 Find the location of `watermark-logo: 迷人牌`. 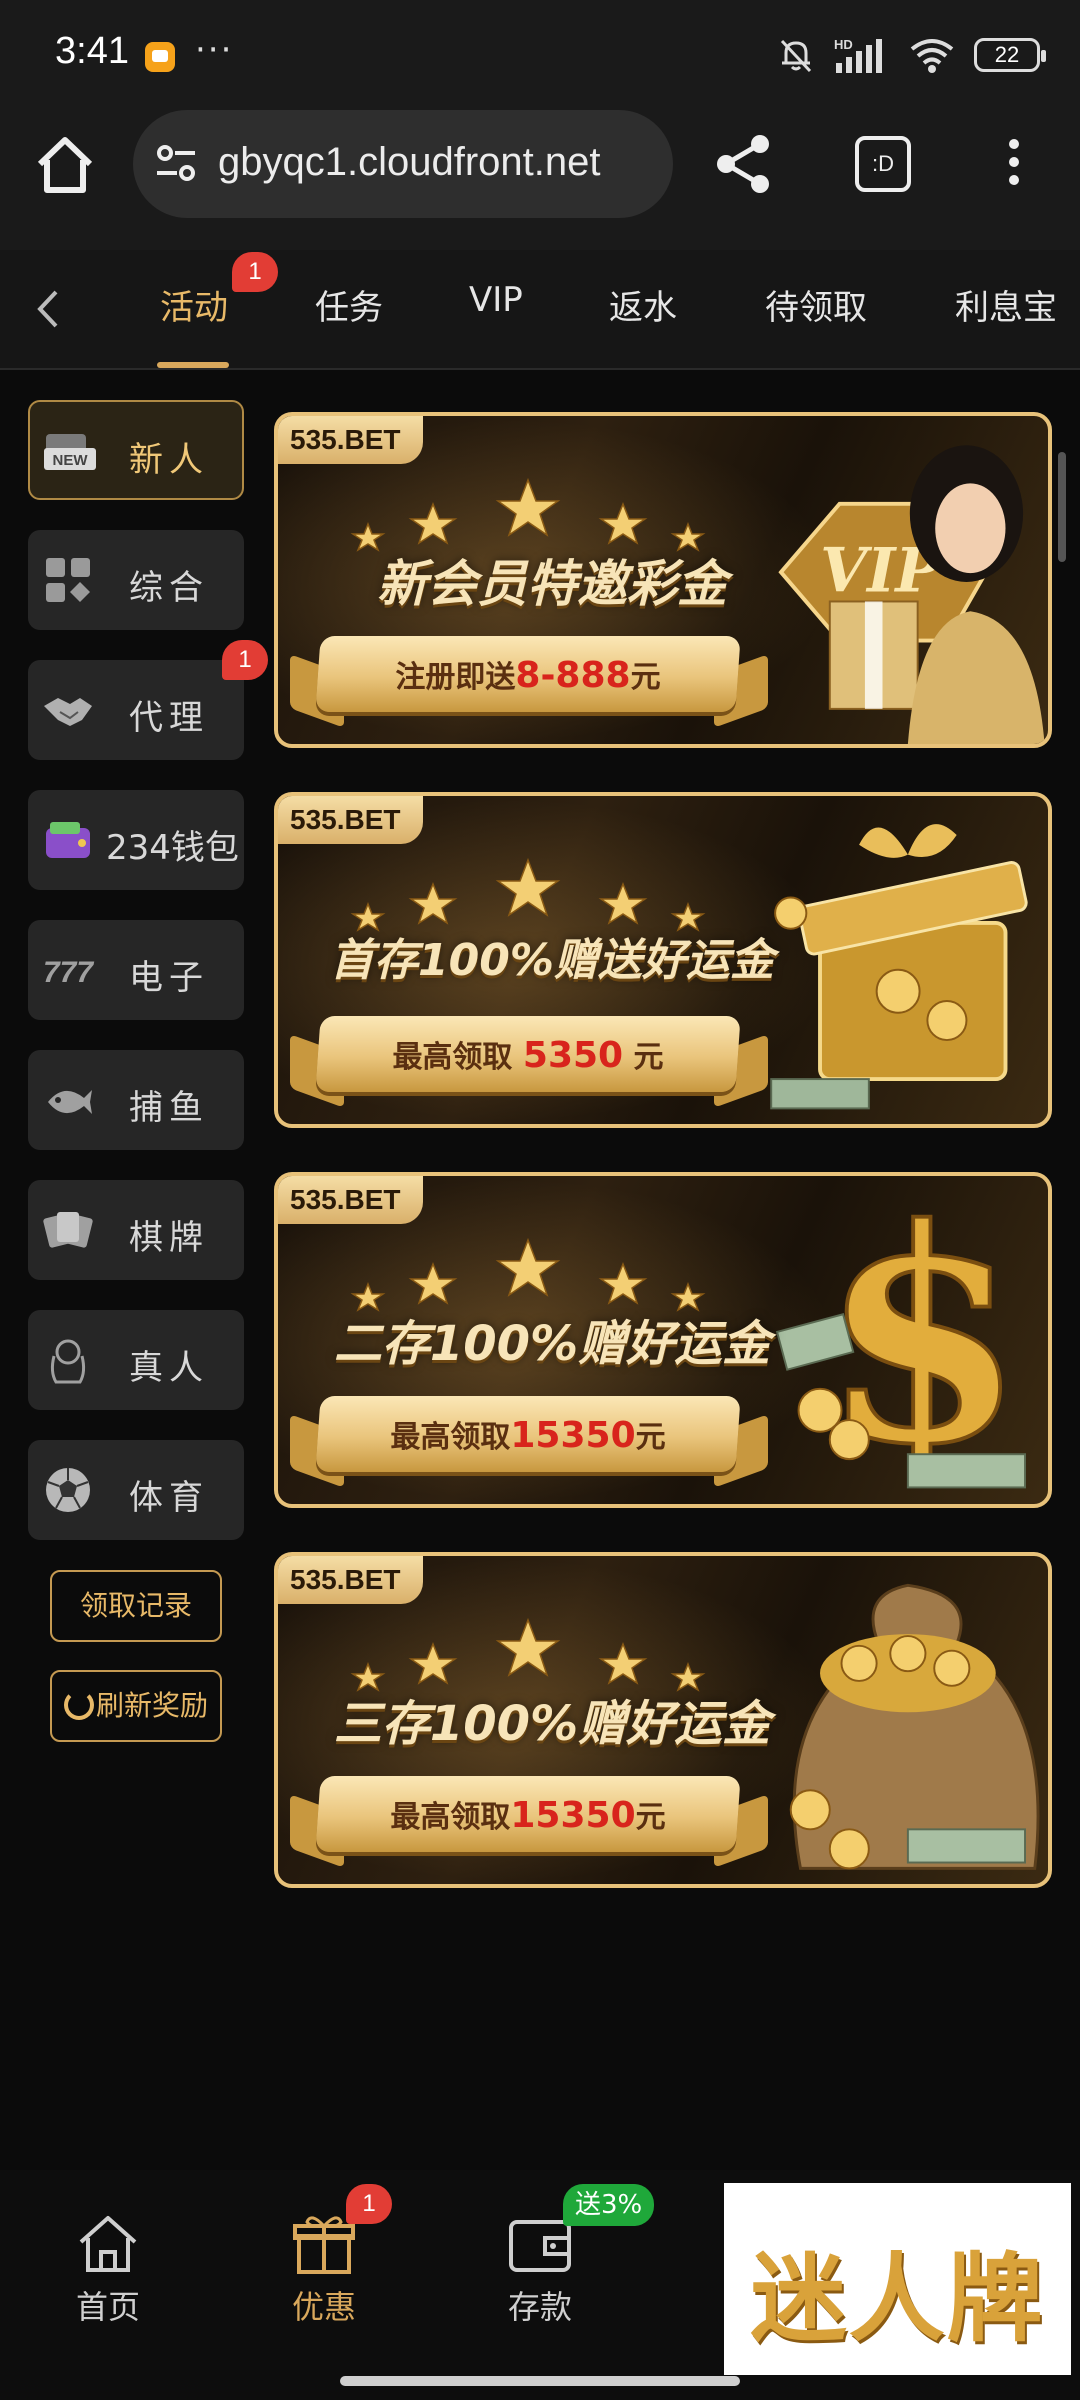

watermark-logo: 迷人牌 is located at coordinates (897, 2279).